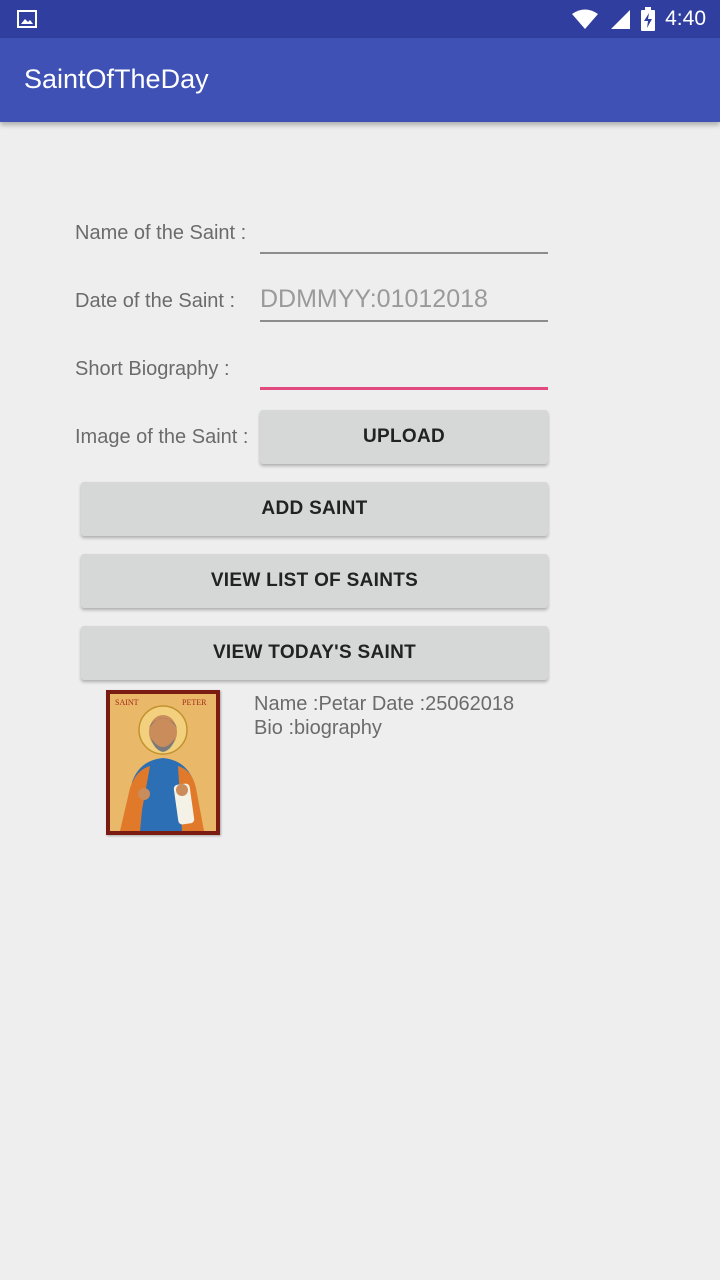  What do you see at coordinates (162, 437) in the screenshot?
I see `image-label: Image of the Saint :` at bounding box center [162, 437].